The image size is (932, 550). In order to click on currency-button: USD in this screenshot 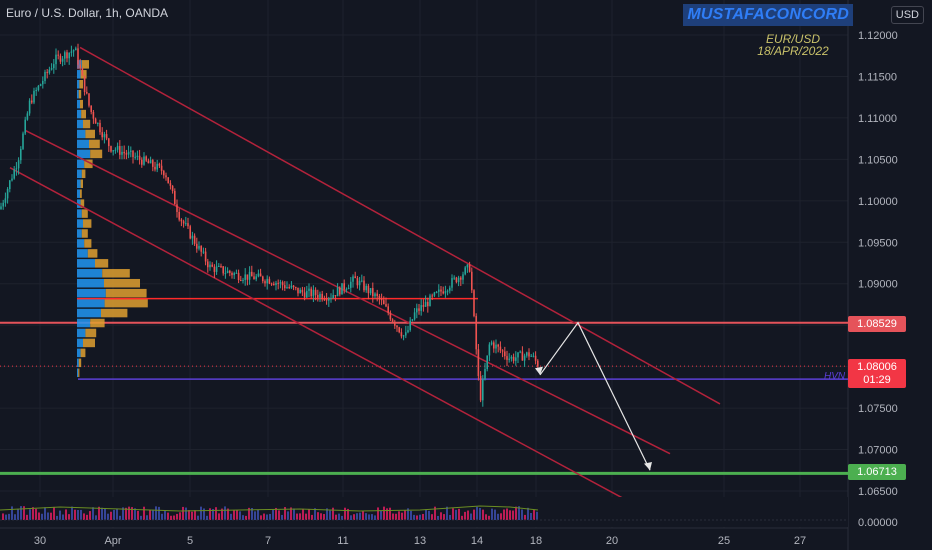, I will do `click(907, 15)`.